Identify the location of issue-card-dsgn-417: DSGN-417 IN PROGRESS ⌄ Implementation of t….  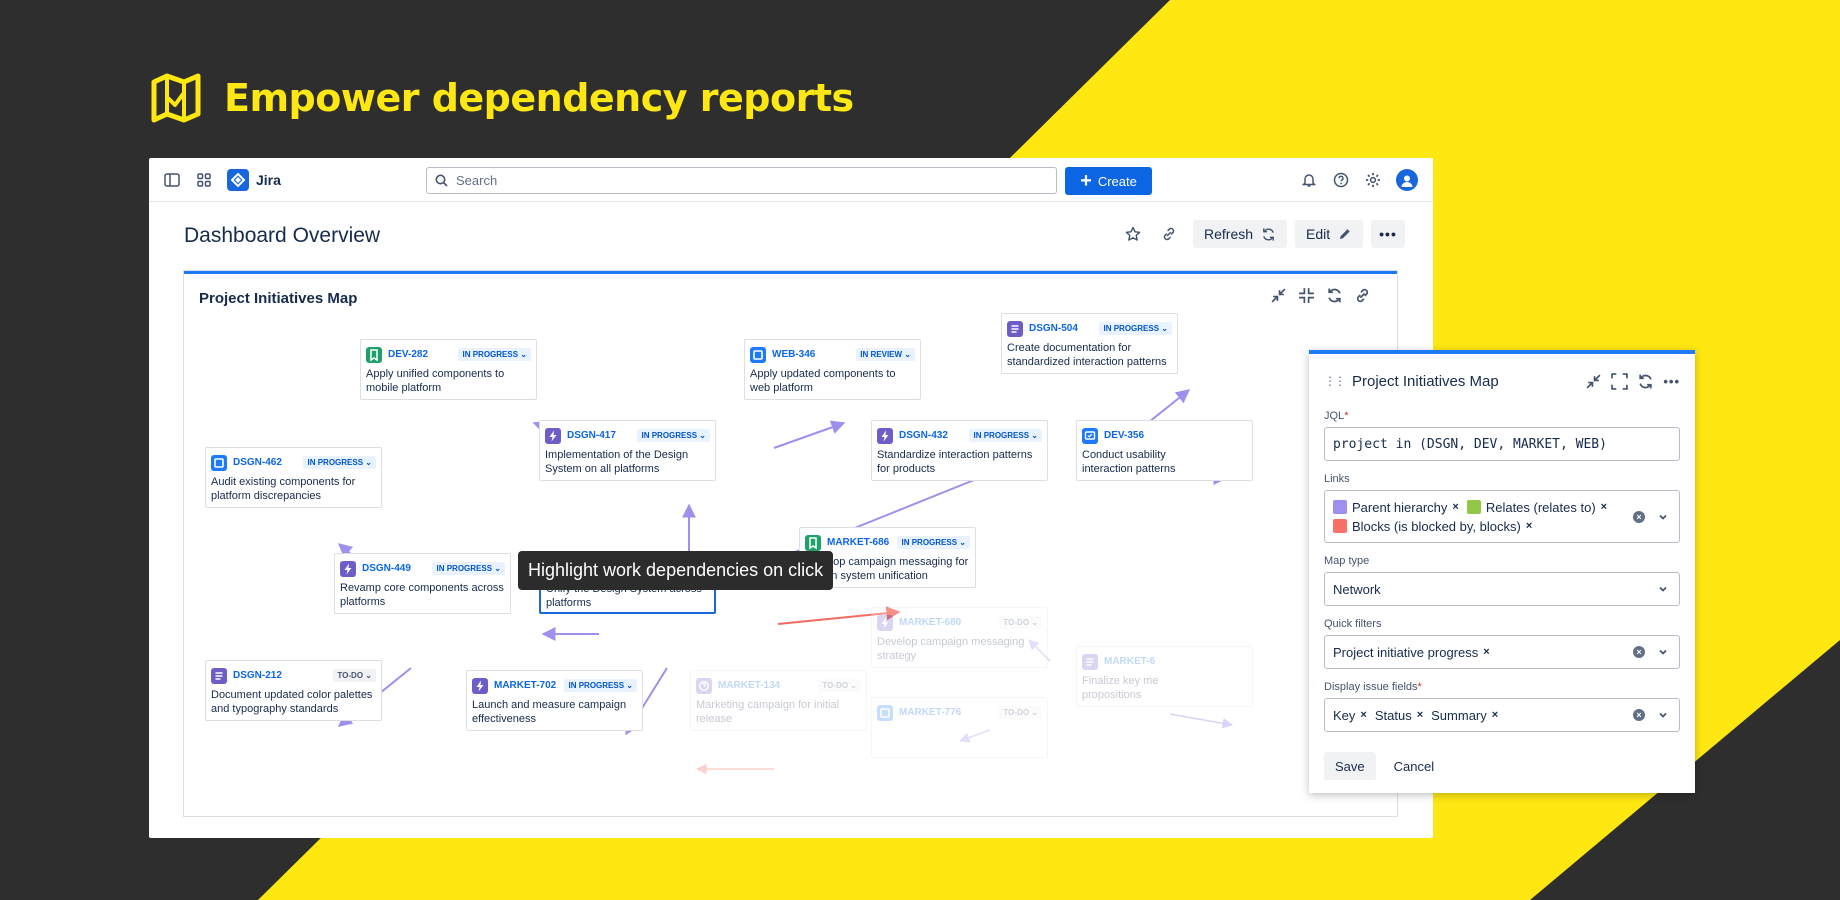
(627, 450).